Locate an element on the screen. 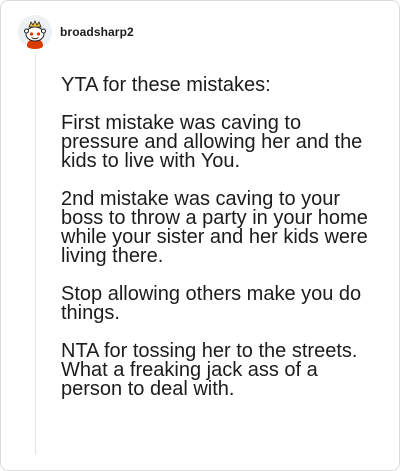  username: broadsharp2 is located at coordinates (97, 32).